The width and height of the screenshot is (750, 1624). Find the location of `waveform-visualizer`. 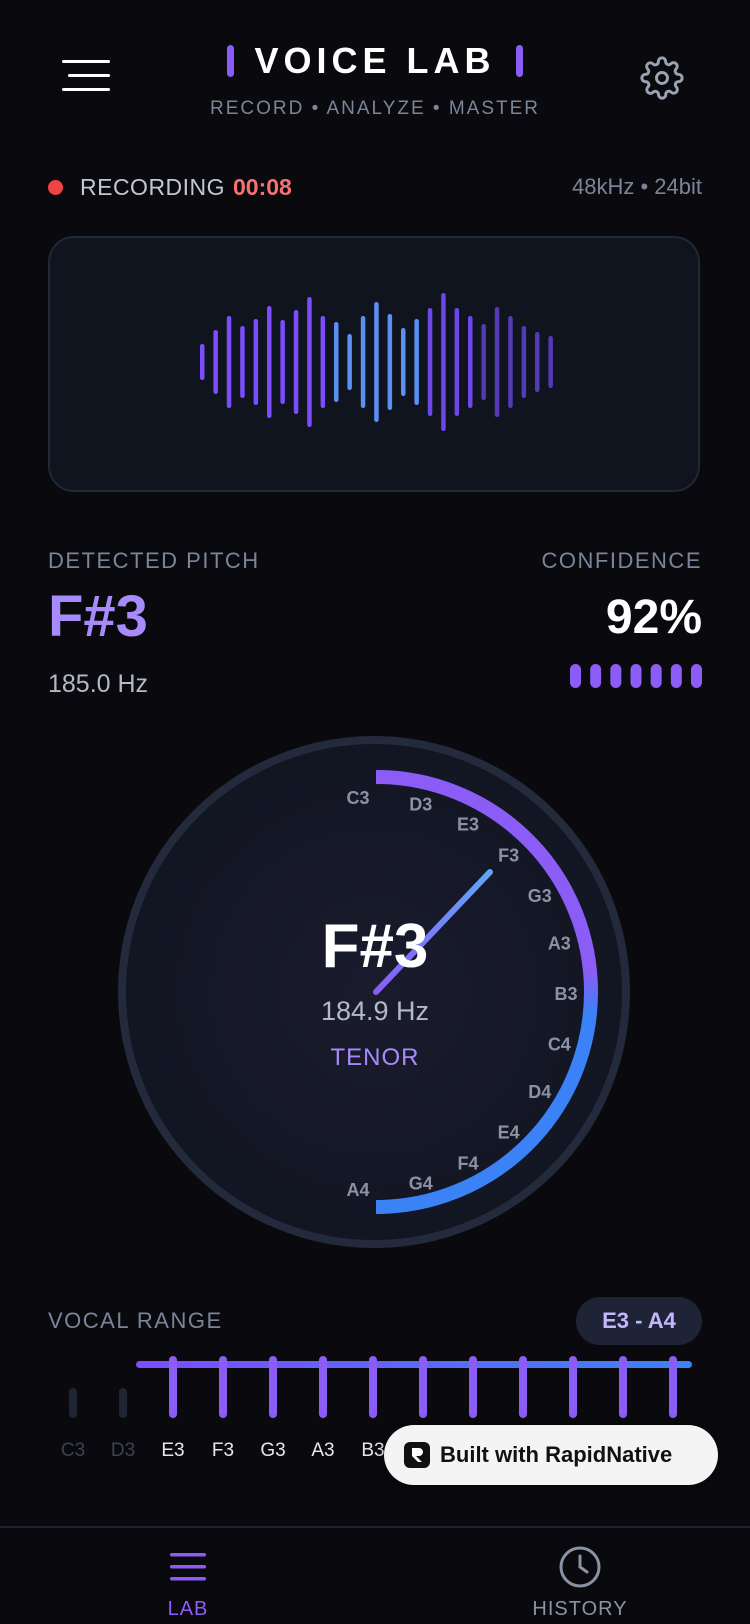

waveform-visualizer is located at coordinates (376, 362).